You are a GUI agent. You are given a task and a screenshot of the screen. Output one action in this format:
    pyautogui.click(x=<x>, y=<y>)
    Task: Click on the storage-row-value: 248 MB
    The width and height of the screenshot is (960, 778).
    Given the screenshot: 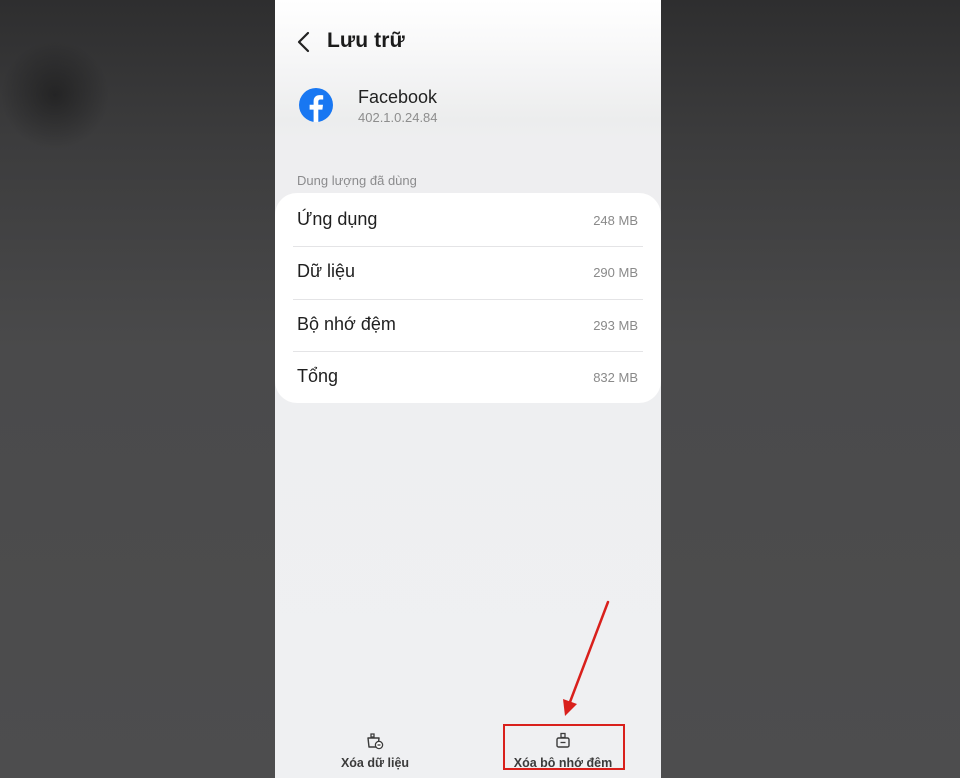 What is the action you would take?
    pyautogui.click(x=615, y=220)
    